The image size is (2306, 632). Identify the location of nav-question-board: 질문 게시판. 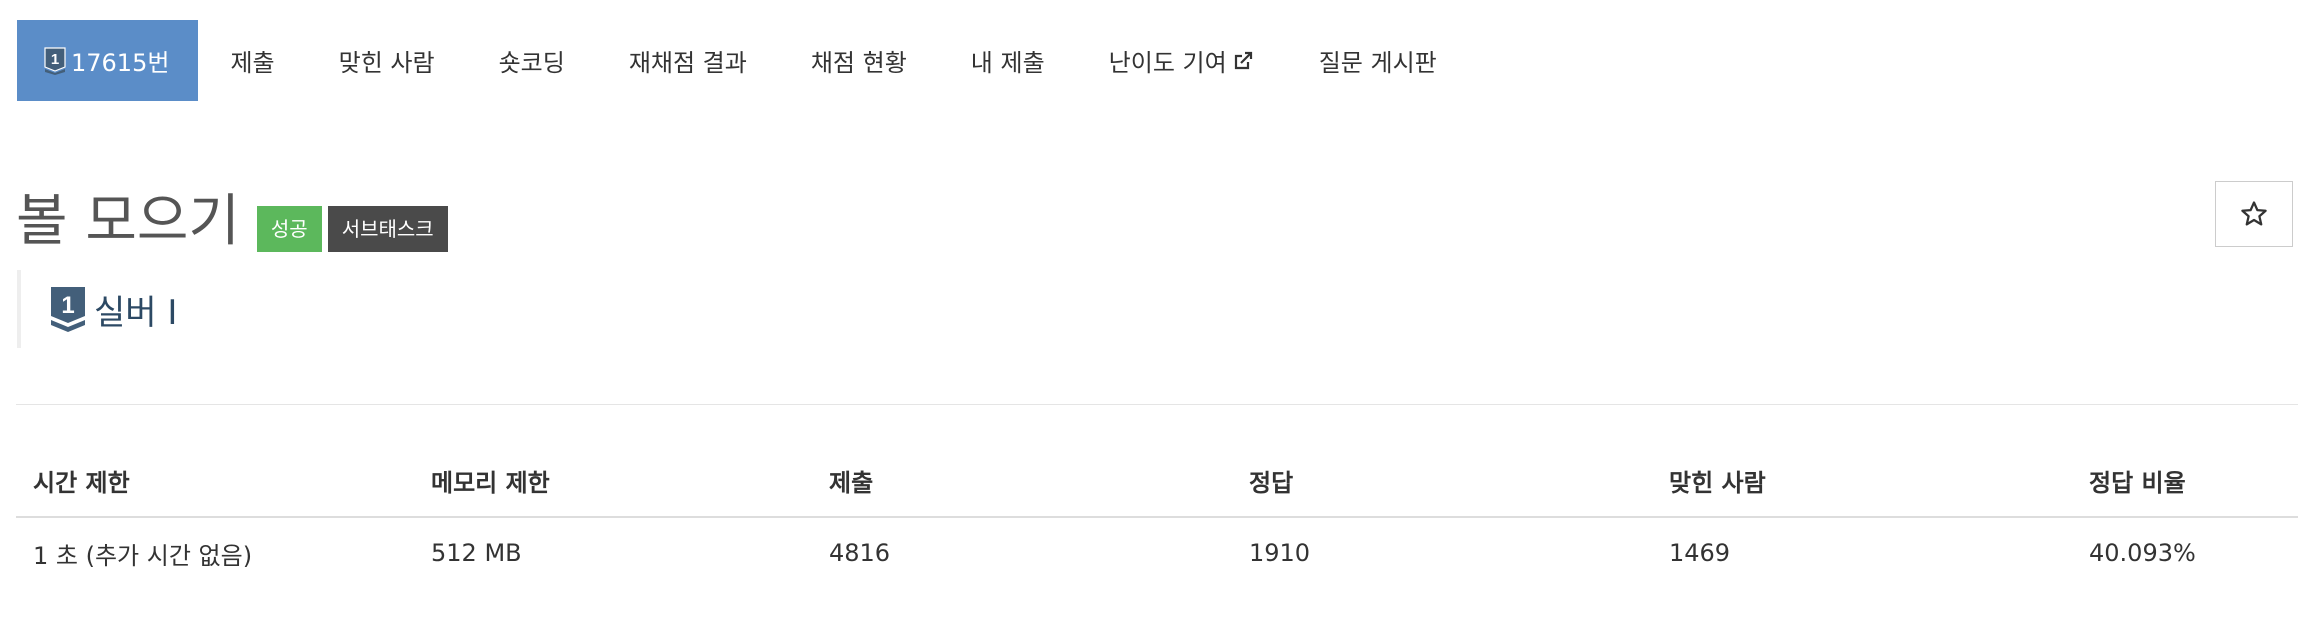
(1378, 60).